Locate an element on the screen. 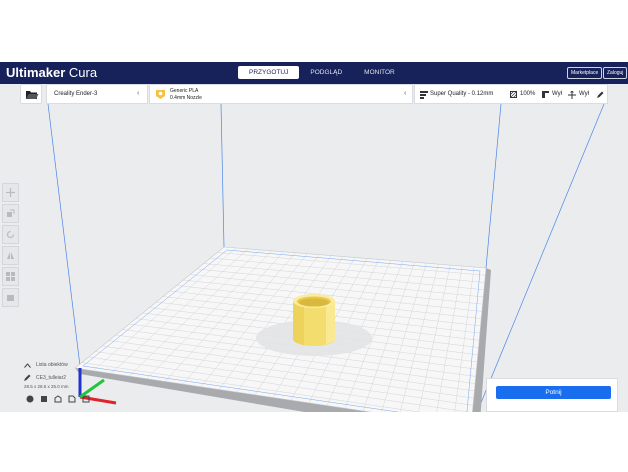 This screenshot has height=472, width=628. move-icon is located at coordinates (10, 192).